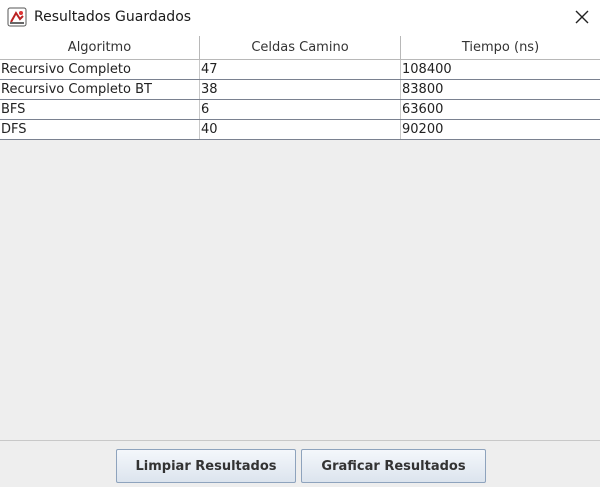 Image resolution: width=600 pixels, height=487 pixels. I want to click on table-row: Recursivo Completo 47 108400, so click(300, 70).